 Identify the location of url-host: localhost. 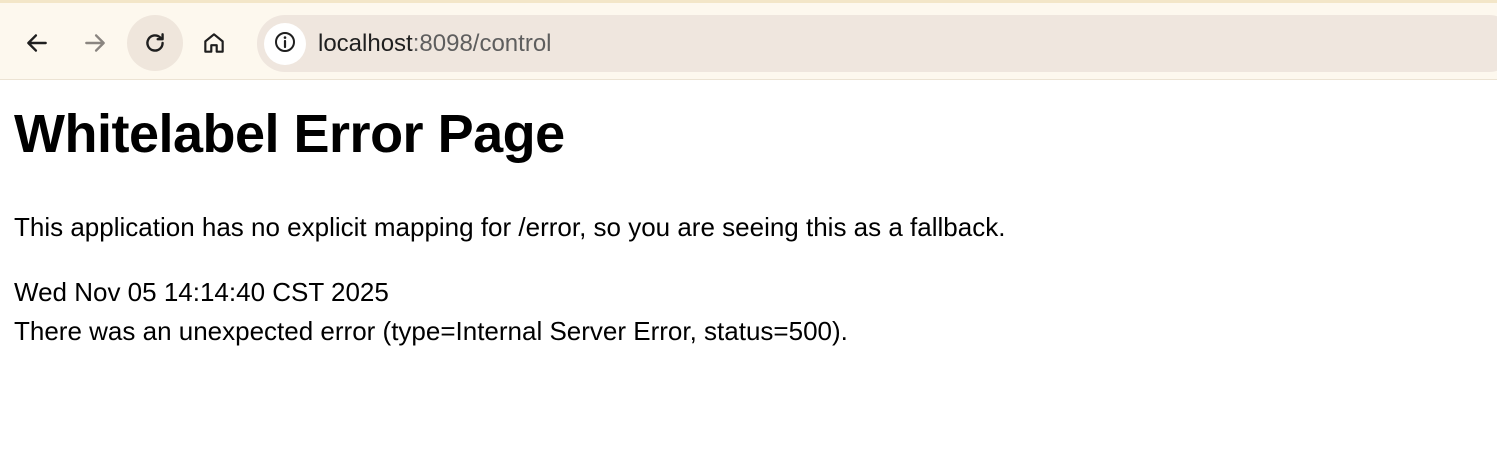
(365, 43).